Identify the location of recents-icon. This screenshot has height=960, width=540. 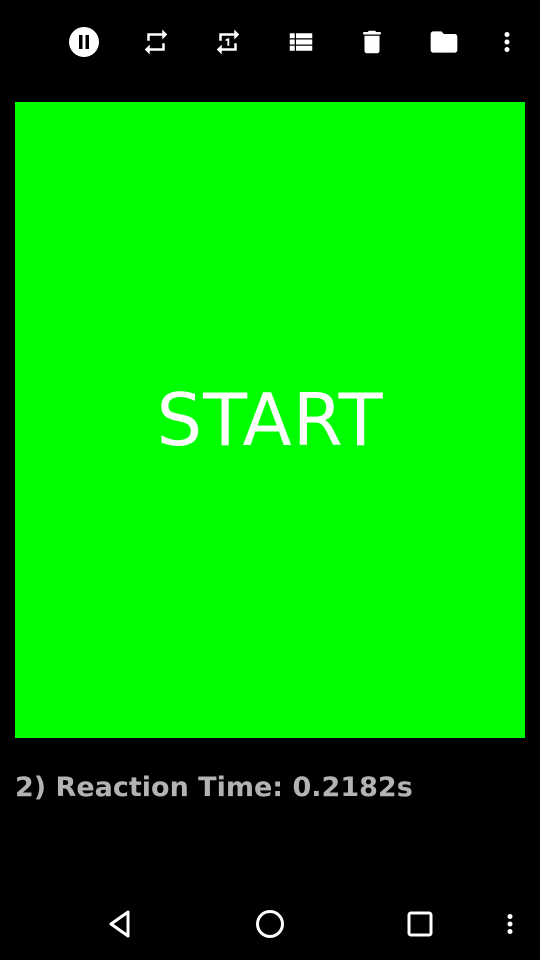
(420, 924).